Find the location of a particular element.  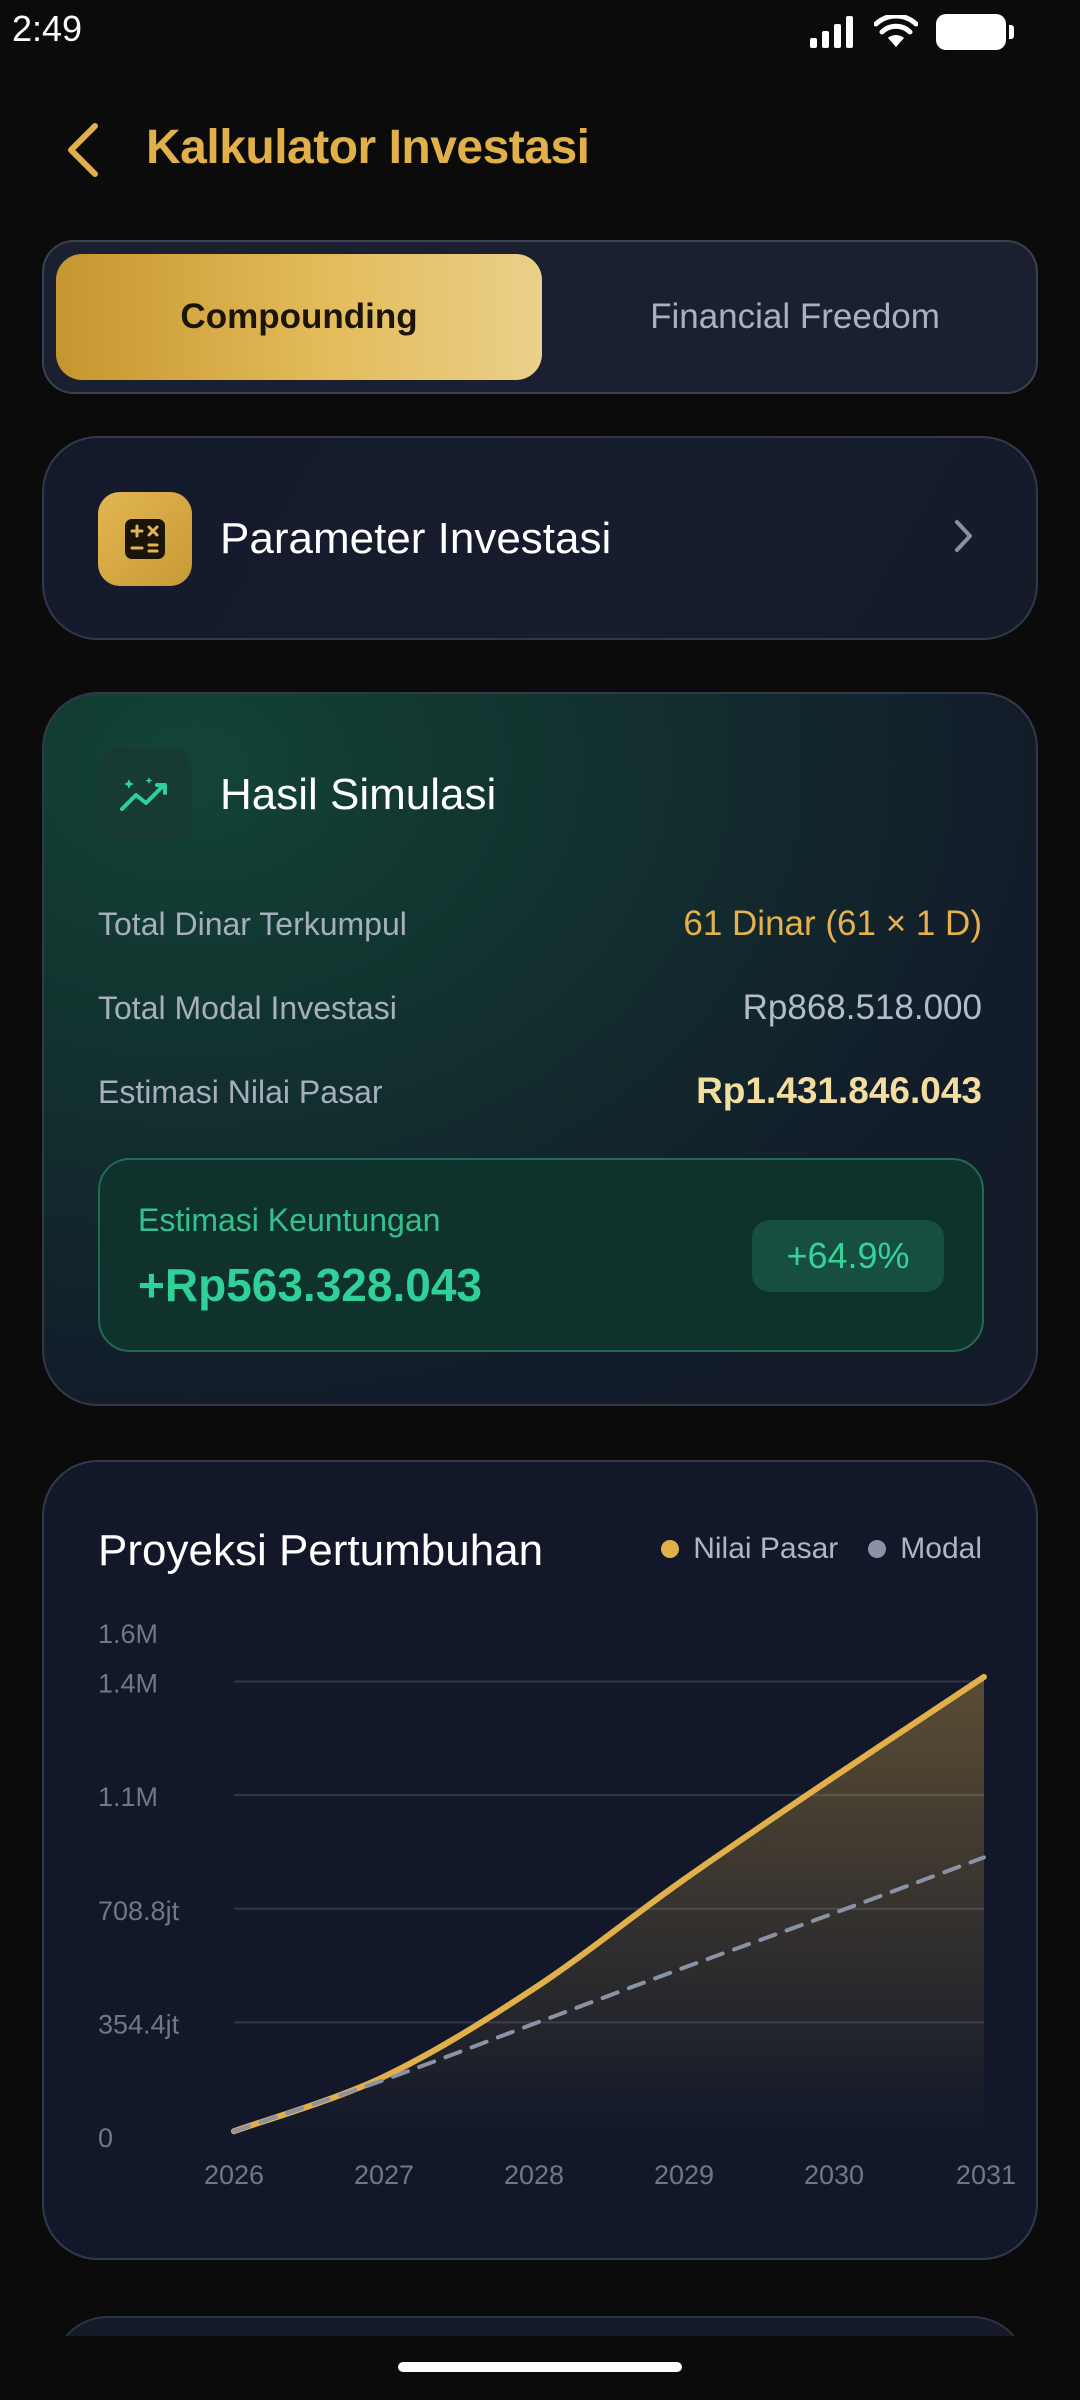

investment-parameters-card: Parameter Investasi is located at coordinates (540, 538).